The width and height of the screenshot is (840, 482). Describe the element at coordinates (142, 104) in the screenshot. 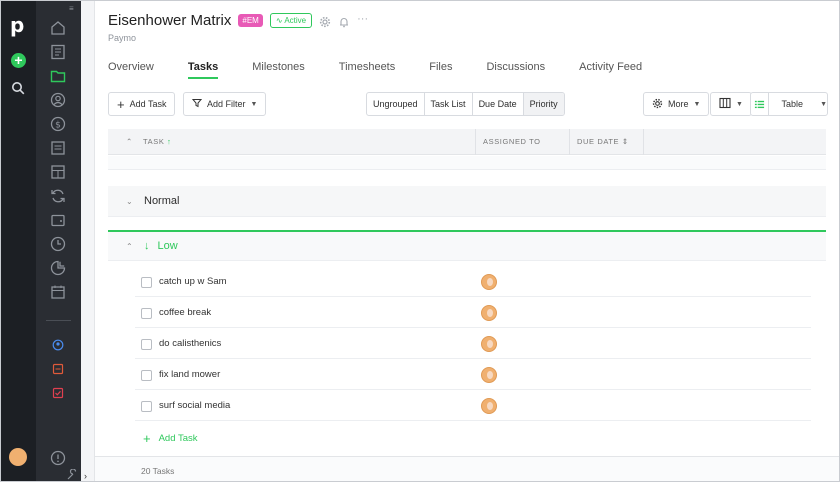

I see `add-task-button: + Add Task` at that location.